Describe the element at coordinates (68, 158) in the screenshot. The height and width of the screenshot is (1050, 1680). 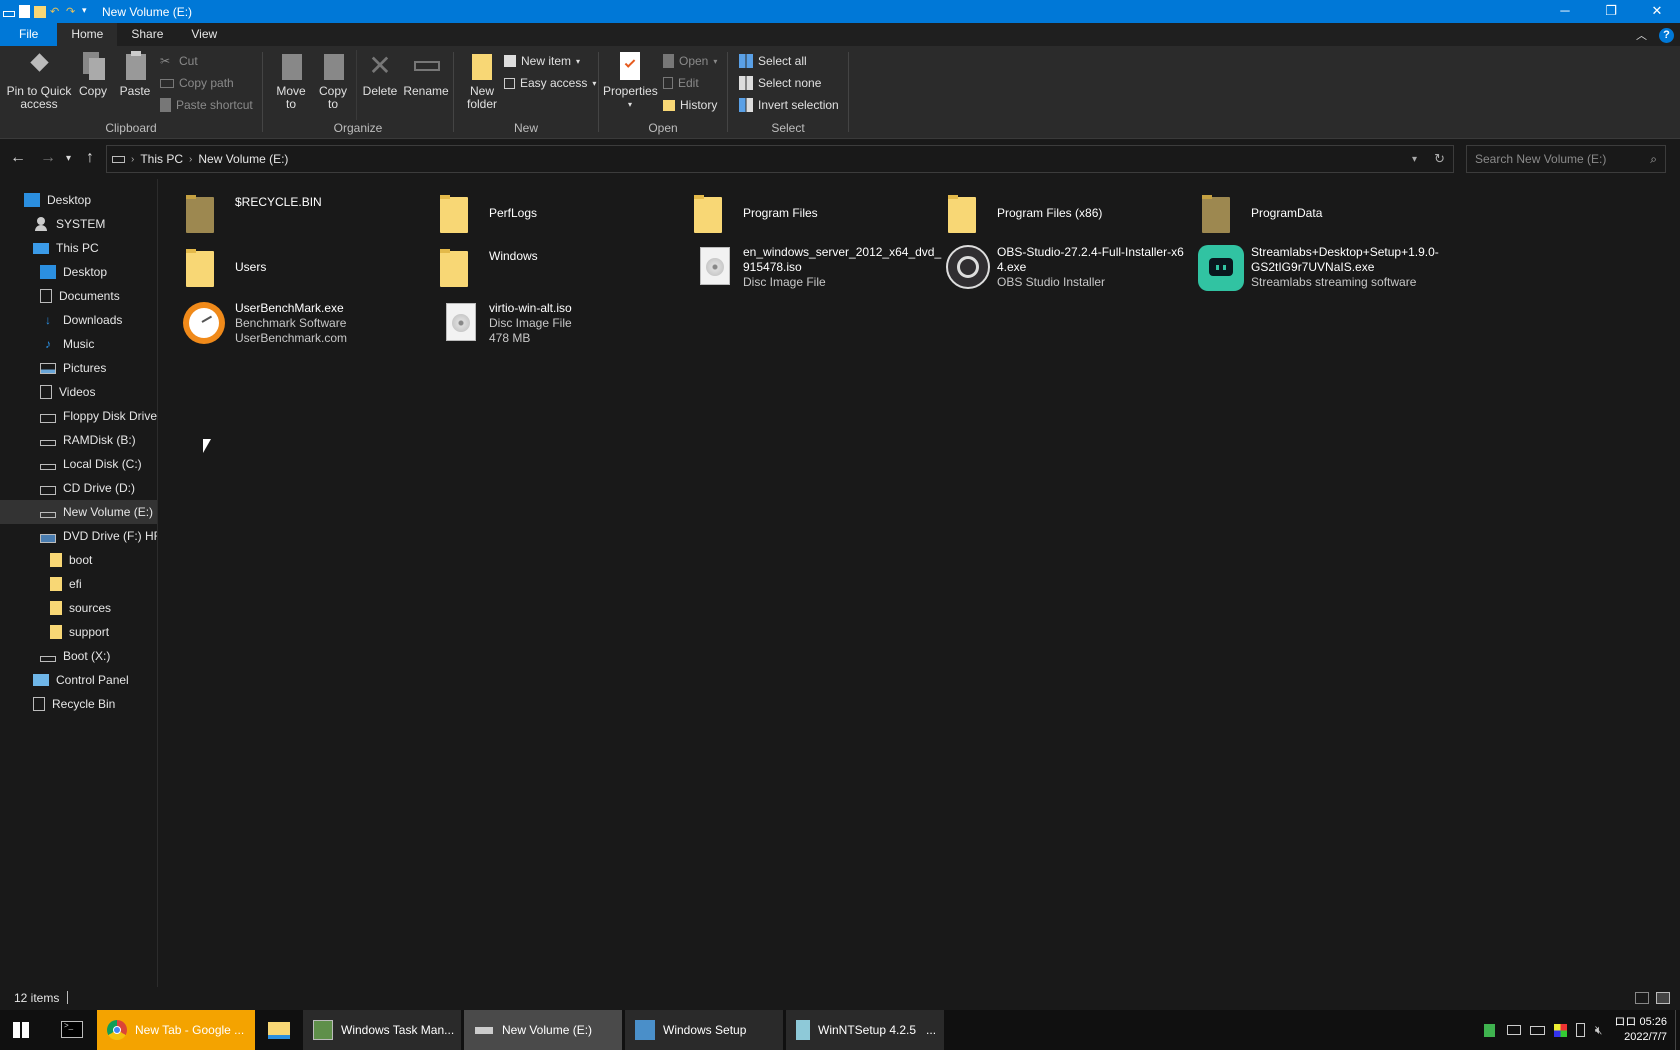
I see `recent-locations-chevron-icon: ▾` at that location.